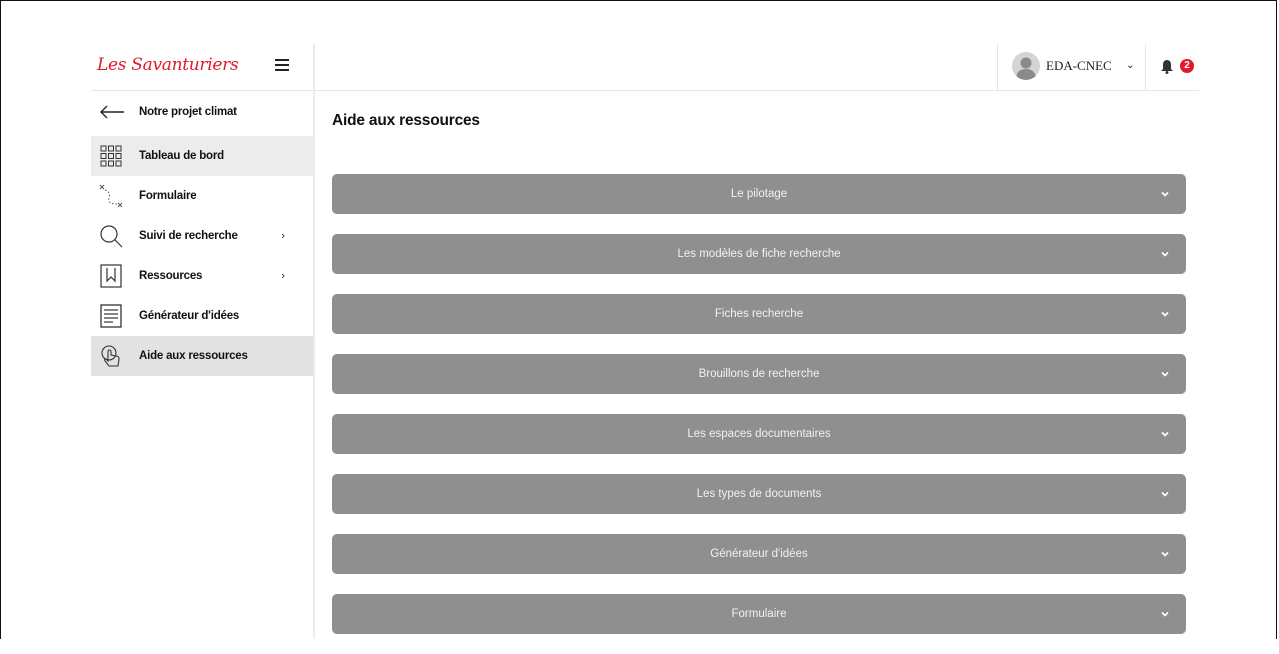 The image size is (1279, 654). Describe the element at coordinates (189, 316) in the screenshot. I see `sidebar-item-label: Générateur d'idées` at that location.